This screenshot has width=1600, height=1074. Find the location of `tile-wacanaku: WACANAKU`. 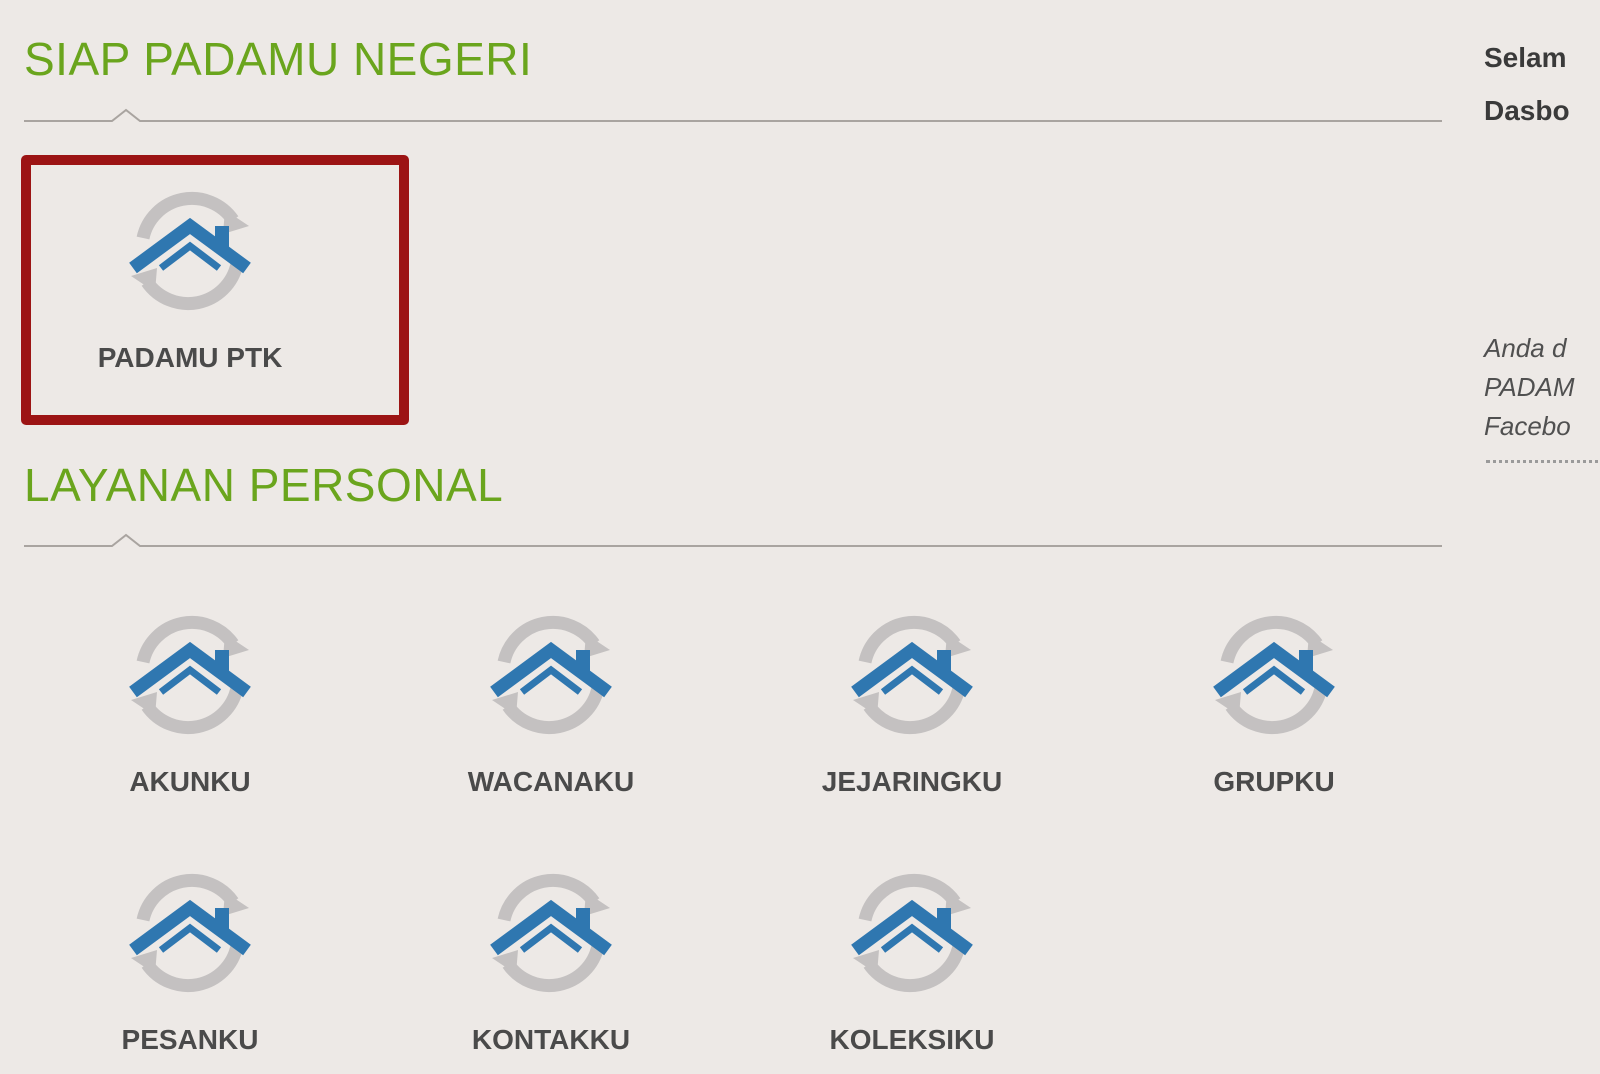

tile-wacanaku: WACANAKU is located at coordinates (551, 697).